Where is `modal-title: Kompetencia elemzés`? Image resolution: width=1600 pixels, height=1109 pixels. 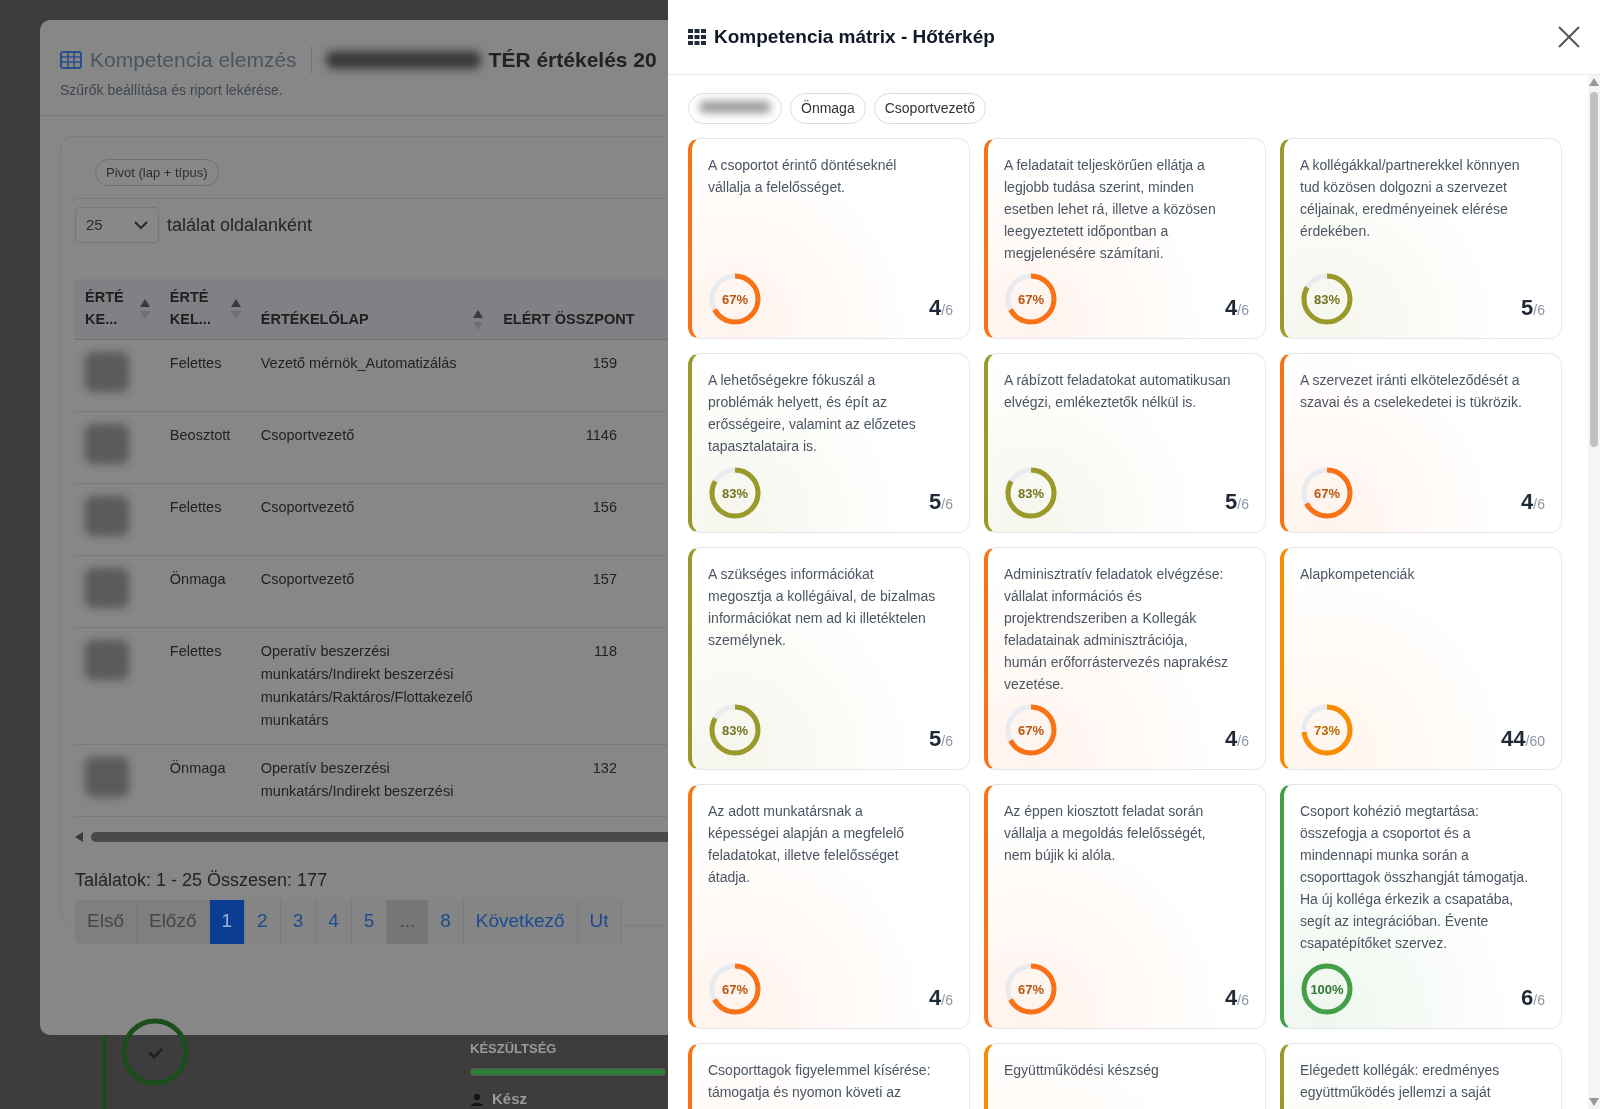 modal-title: Kompetencia elemzés is located at coordinates (193, 60).